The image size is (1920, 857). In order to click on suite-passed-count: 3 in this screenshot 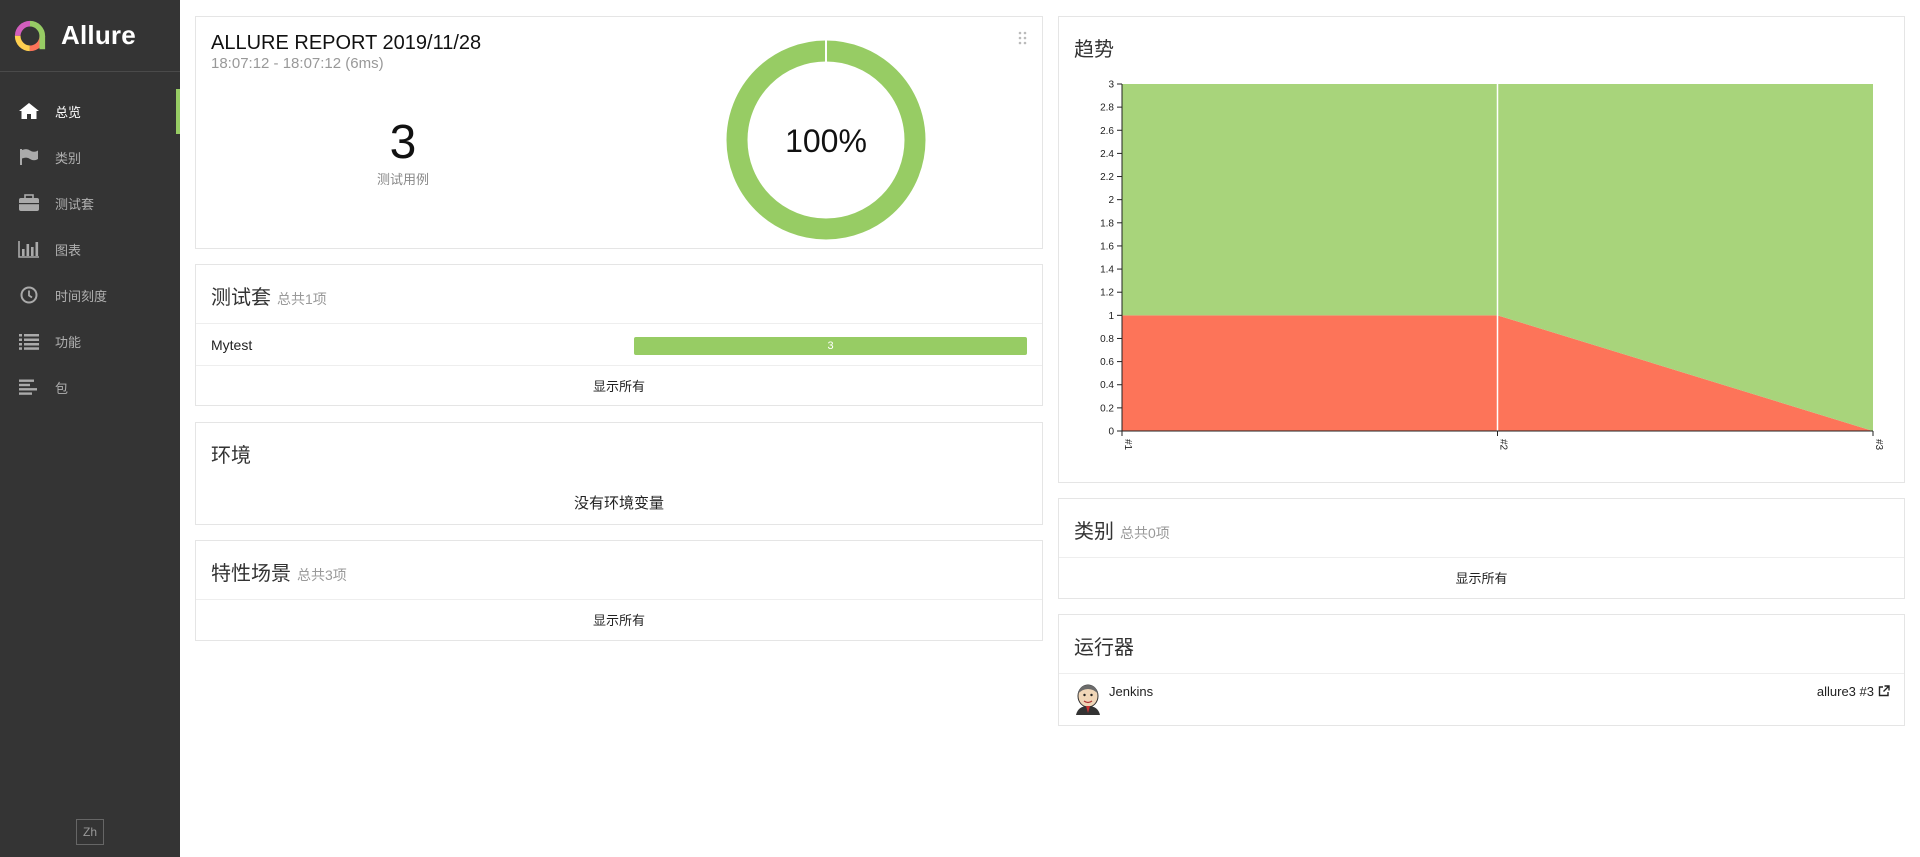, I will do `click(830, 346)`.